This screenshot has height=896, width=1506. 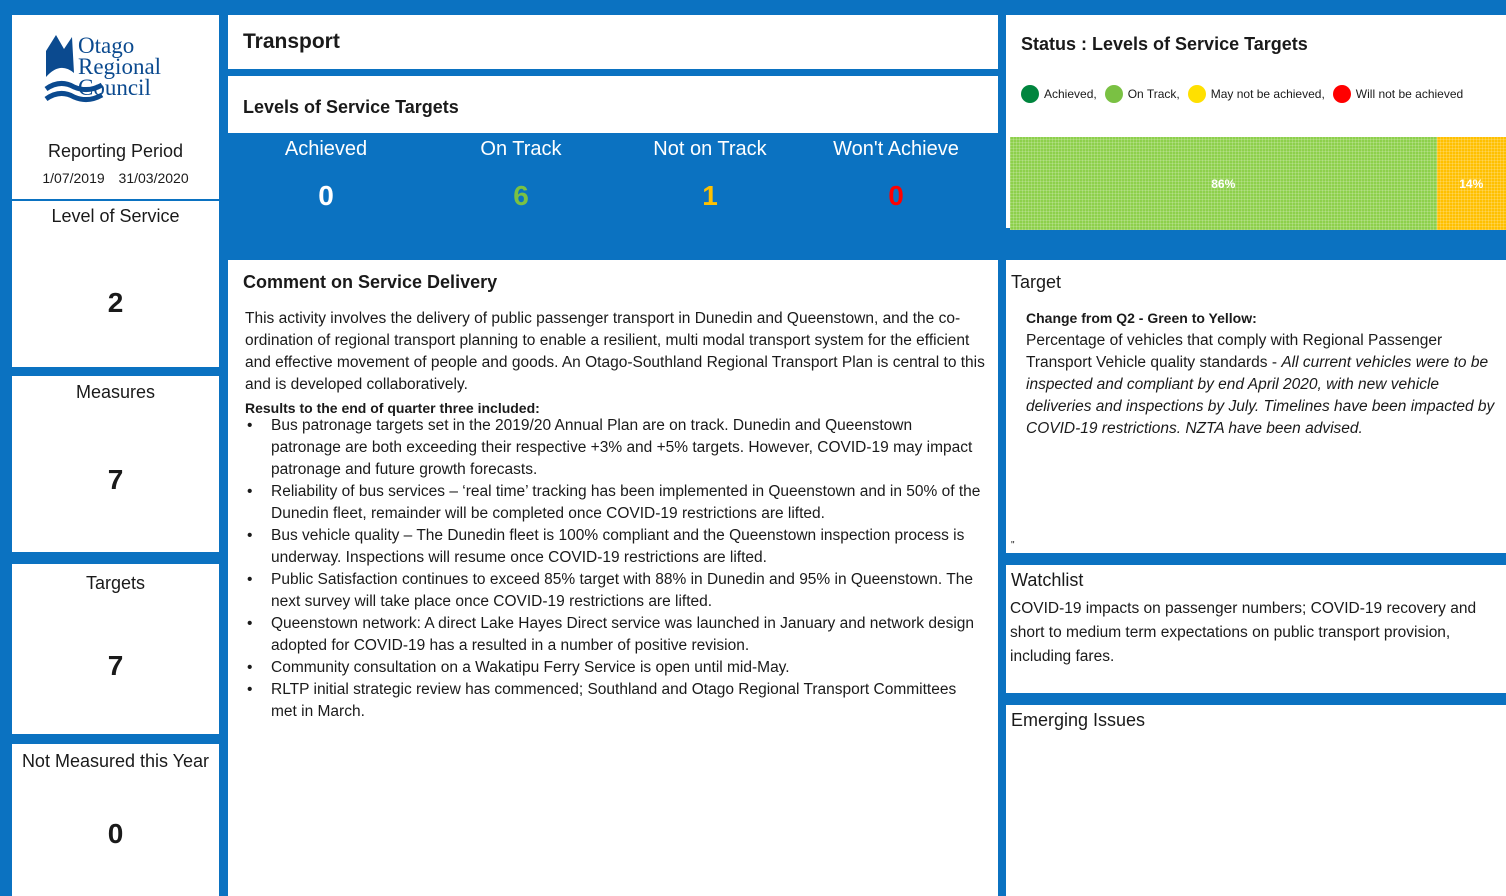 I want to click on los-targets-title: Levels of Service Targets, so click(x=351, y=107).